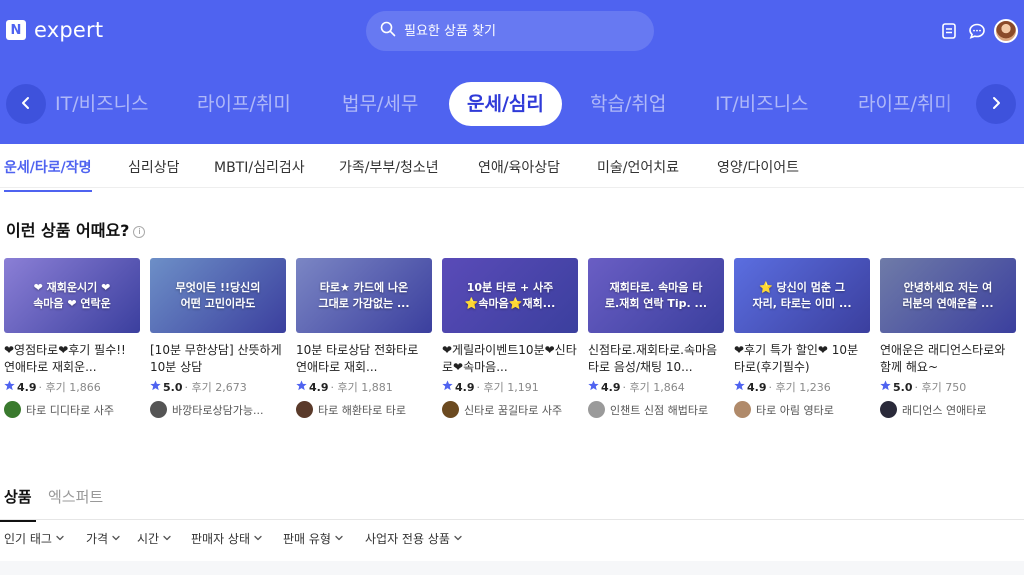  I want to click on filter-dropdown: 시간, so click(154, 538).